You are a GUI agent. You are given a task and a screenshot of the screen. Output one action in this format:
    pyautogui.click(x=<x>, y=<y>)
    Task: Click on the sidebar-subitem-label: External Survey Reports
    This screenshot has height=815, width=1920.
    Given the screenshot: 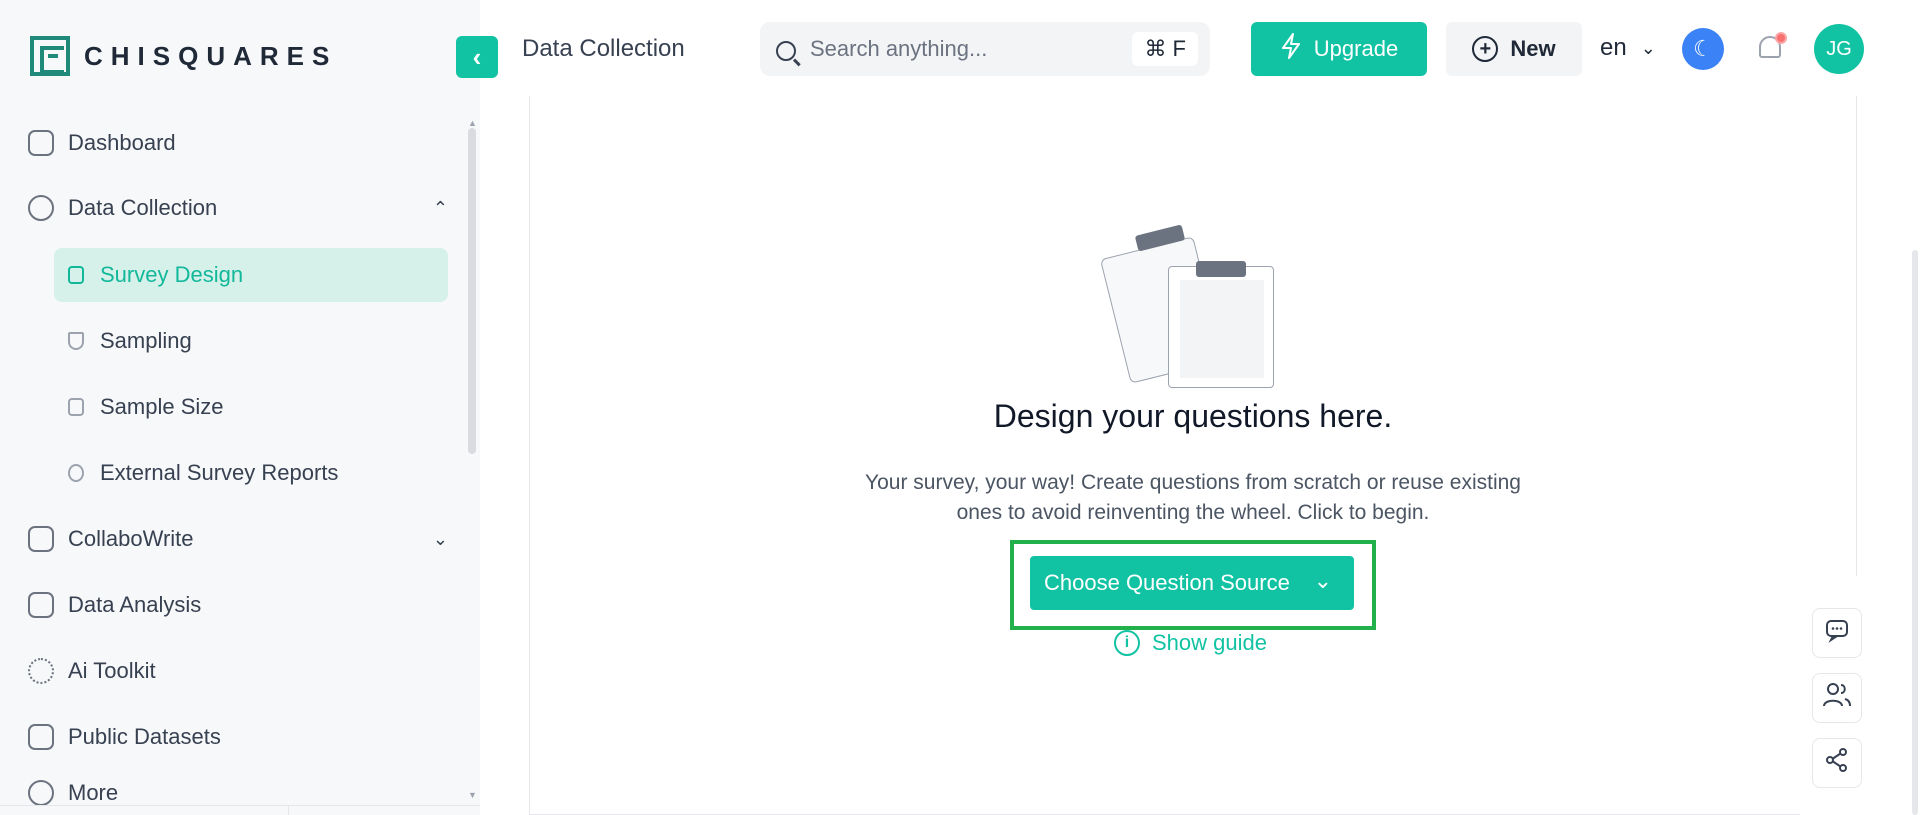 What is the action you would take?
    pyautogui.click(x=219, y=472)
    